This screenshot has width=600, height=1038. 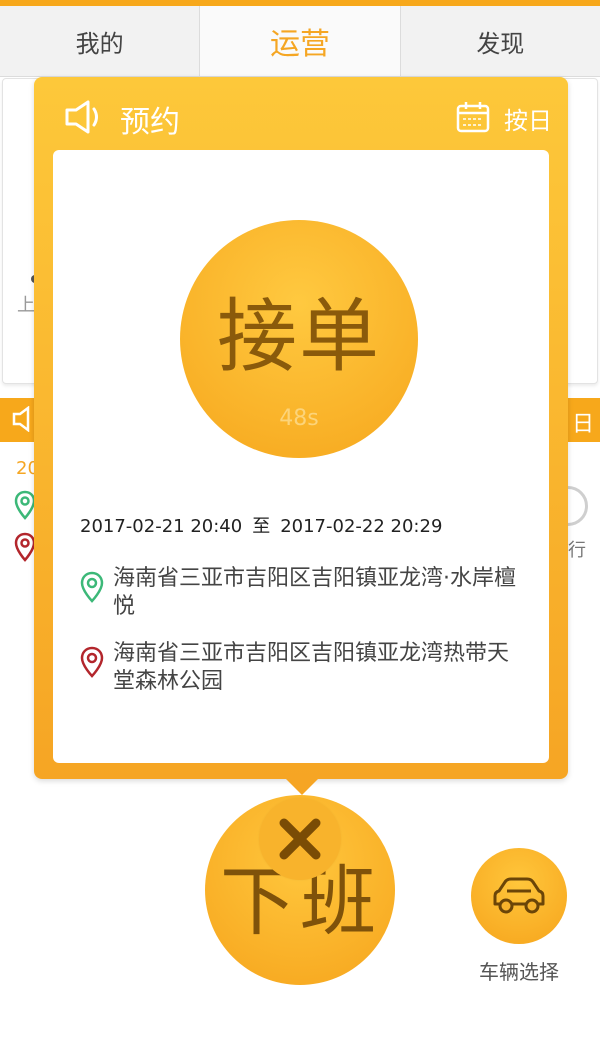 What do you see at coordinates (311, 667) in the screenshot?
I see `end-address-text: 海南省三亚市吉阳区吉阳镇亚龙湾热带天堂森林公园` at bounding box center [311, 667].